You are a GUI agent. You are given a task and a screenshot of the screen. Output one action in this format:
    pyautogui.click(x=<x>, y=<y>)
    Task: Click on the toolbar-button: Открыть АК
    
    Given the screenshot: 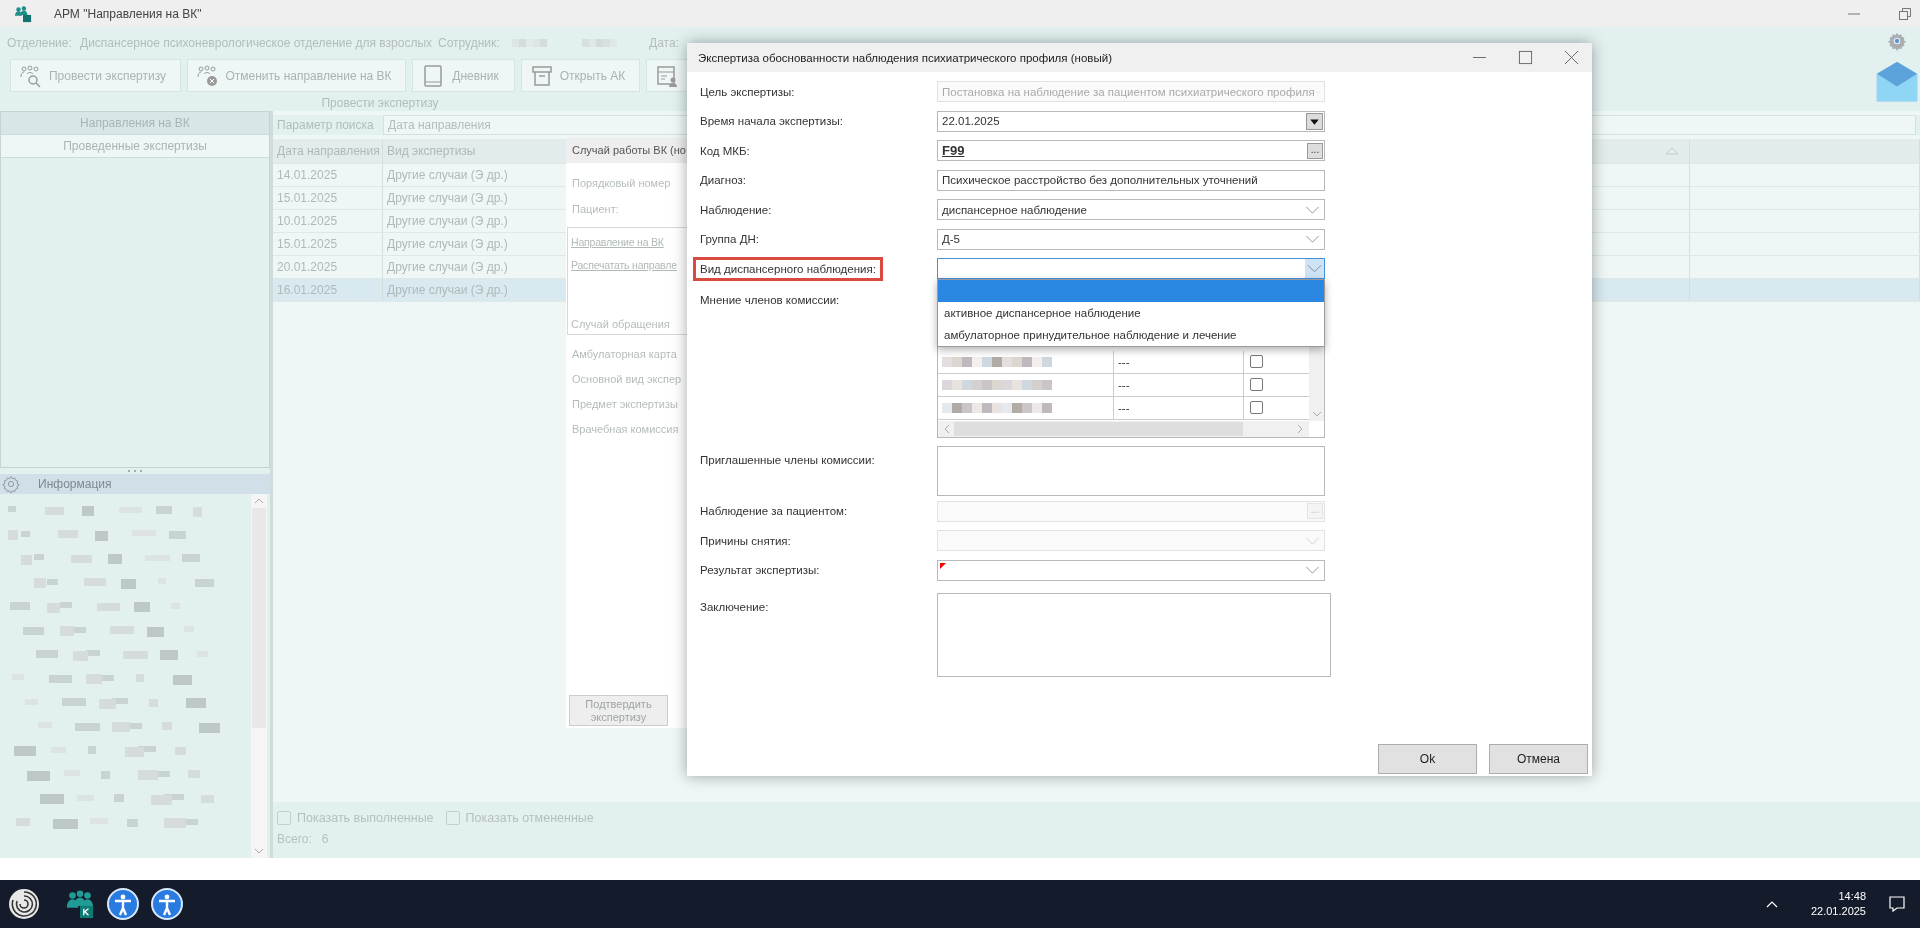 What is the action you would take?
    pyautogui.click(x=580, y=75)
    